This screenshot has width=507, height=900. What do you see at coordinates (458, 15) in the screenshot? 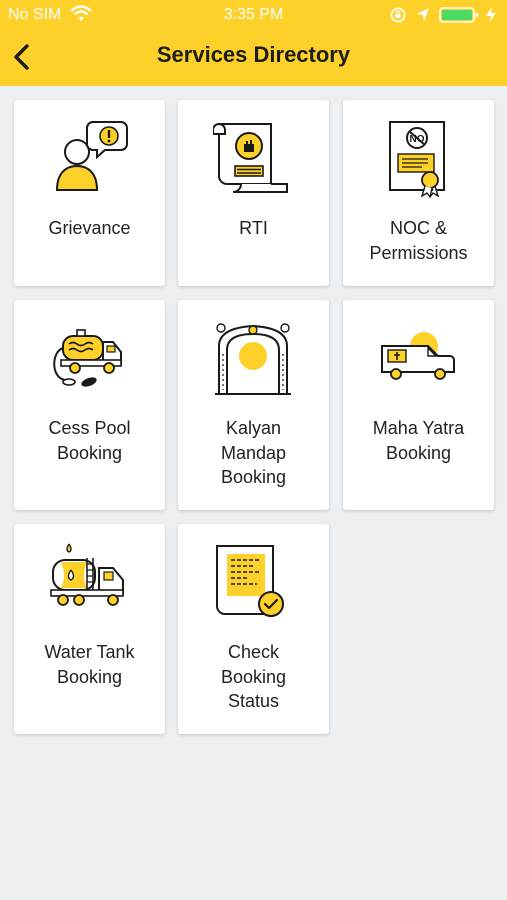
I see `battery-icon` at bounding box center [458, 15].